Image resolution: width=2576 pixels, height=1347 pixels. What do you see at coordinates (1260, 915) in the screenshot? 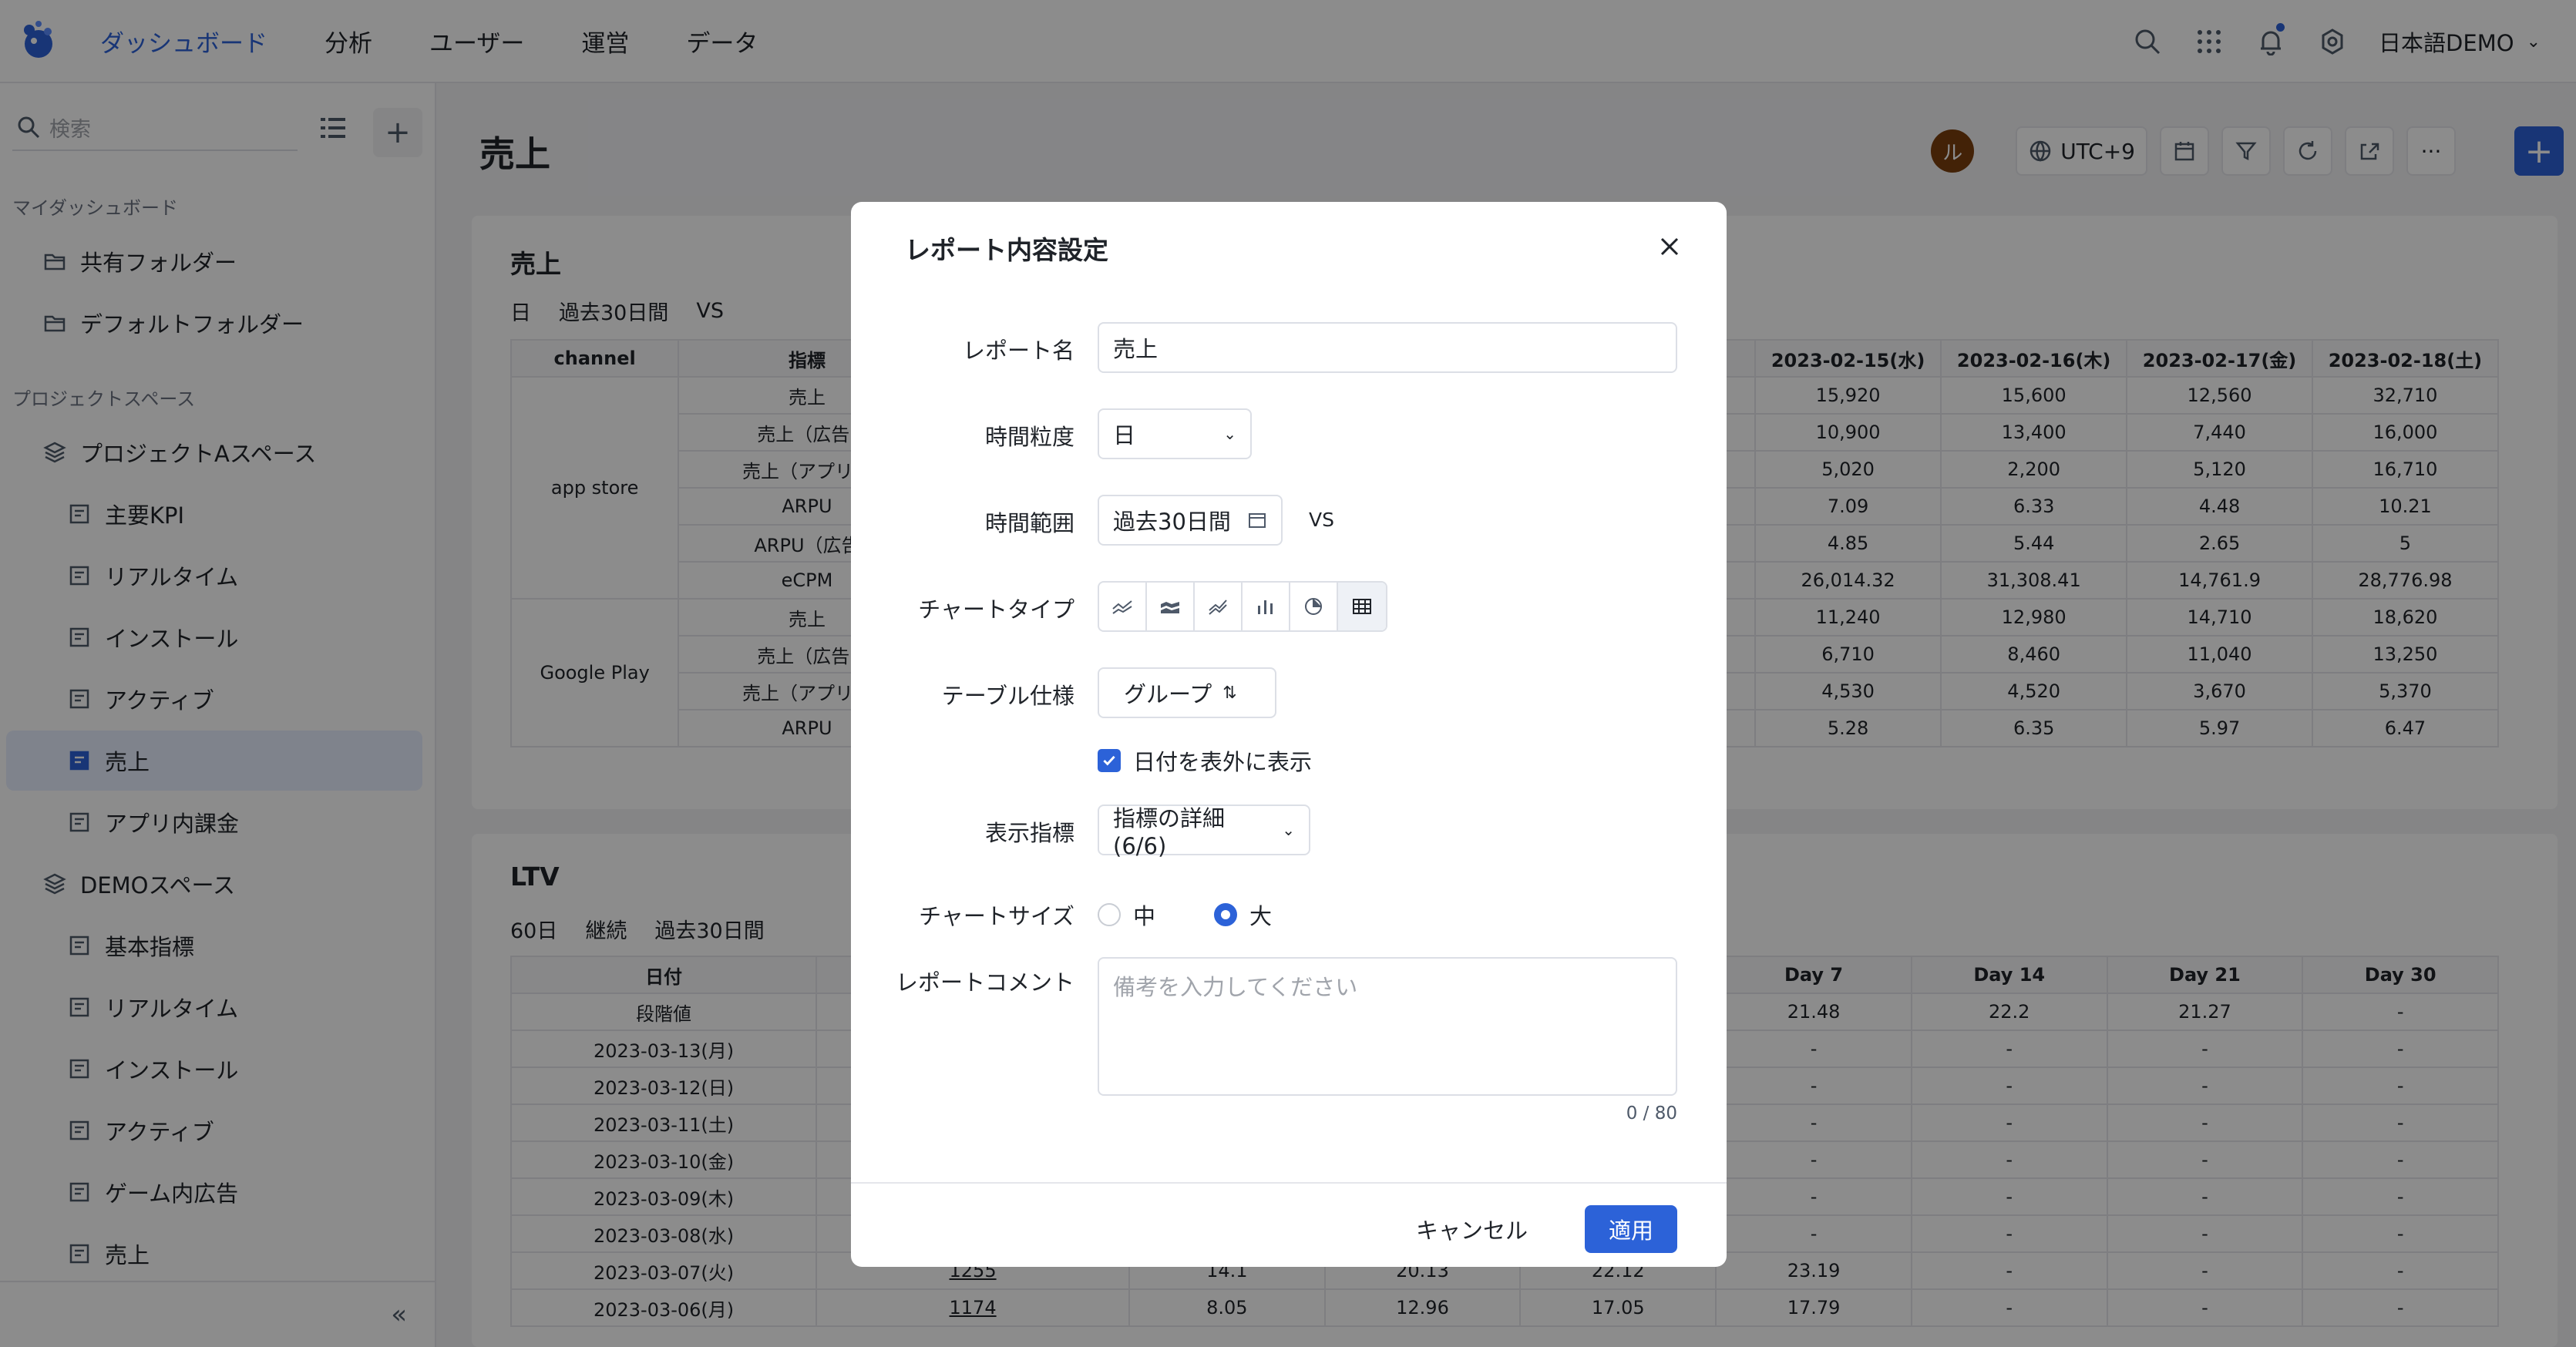
I see `radio-large-label: 大` at bounding box center [1260, 915].